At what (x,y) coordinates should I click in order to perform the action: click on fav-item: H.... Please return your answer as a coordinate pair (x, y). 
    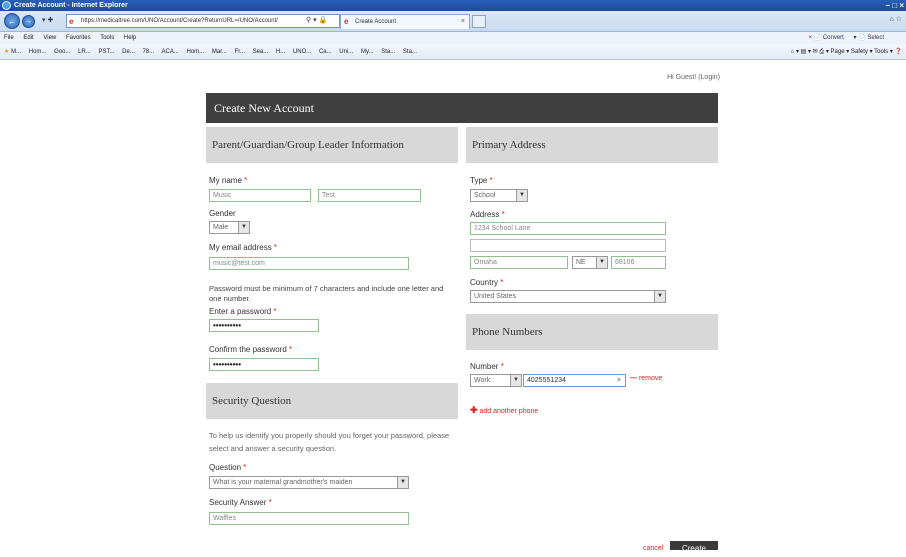
    Looking at the image, I should click on (280, 52).